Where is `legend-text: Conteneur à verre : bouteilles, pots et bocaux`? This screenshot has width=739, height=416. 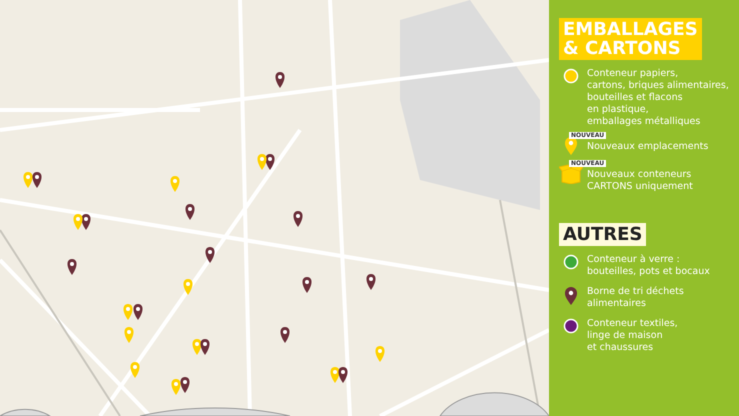 legend-text: Conteneur à verre : bouteilles, pots et bocaux is located at coordinates (648, 266).